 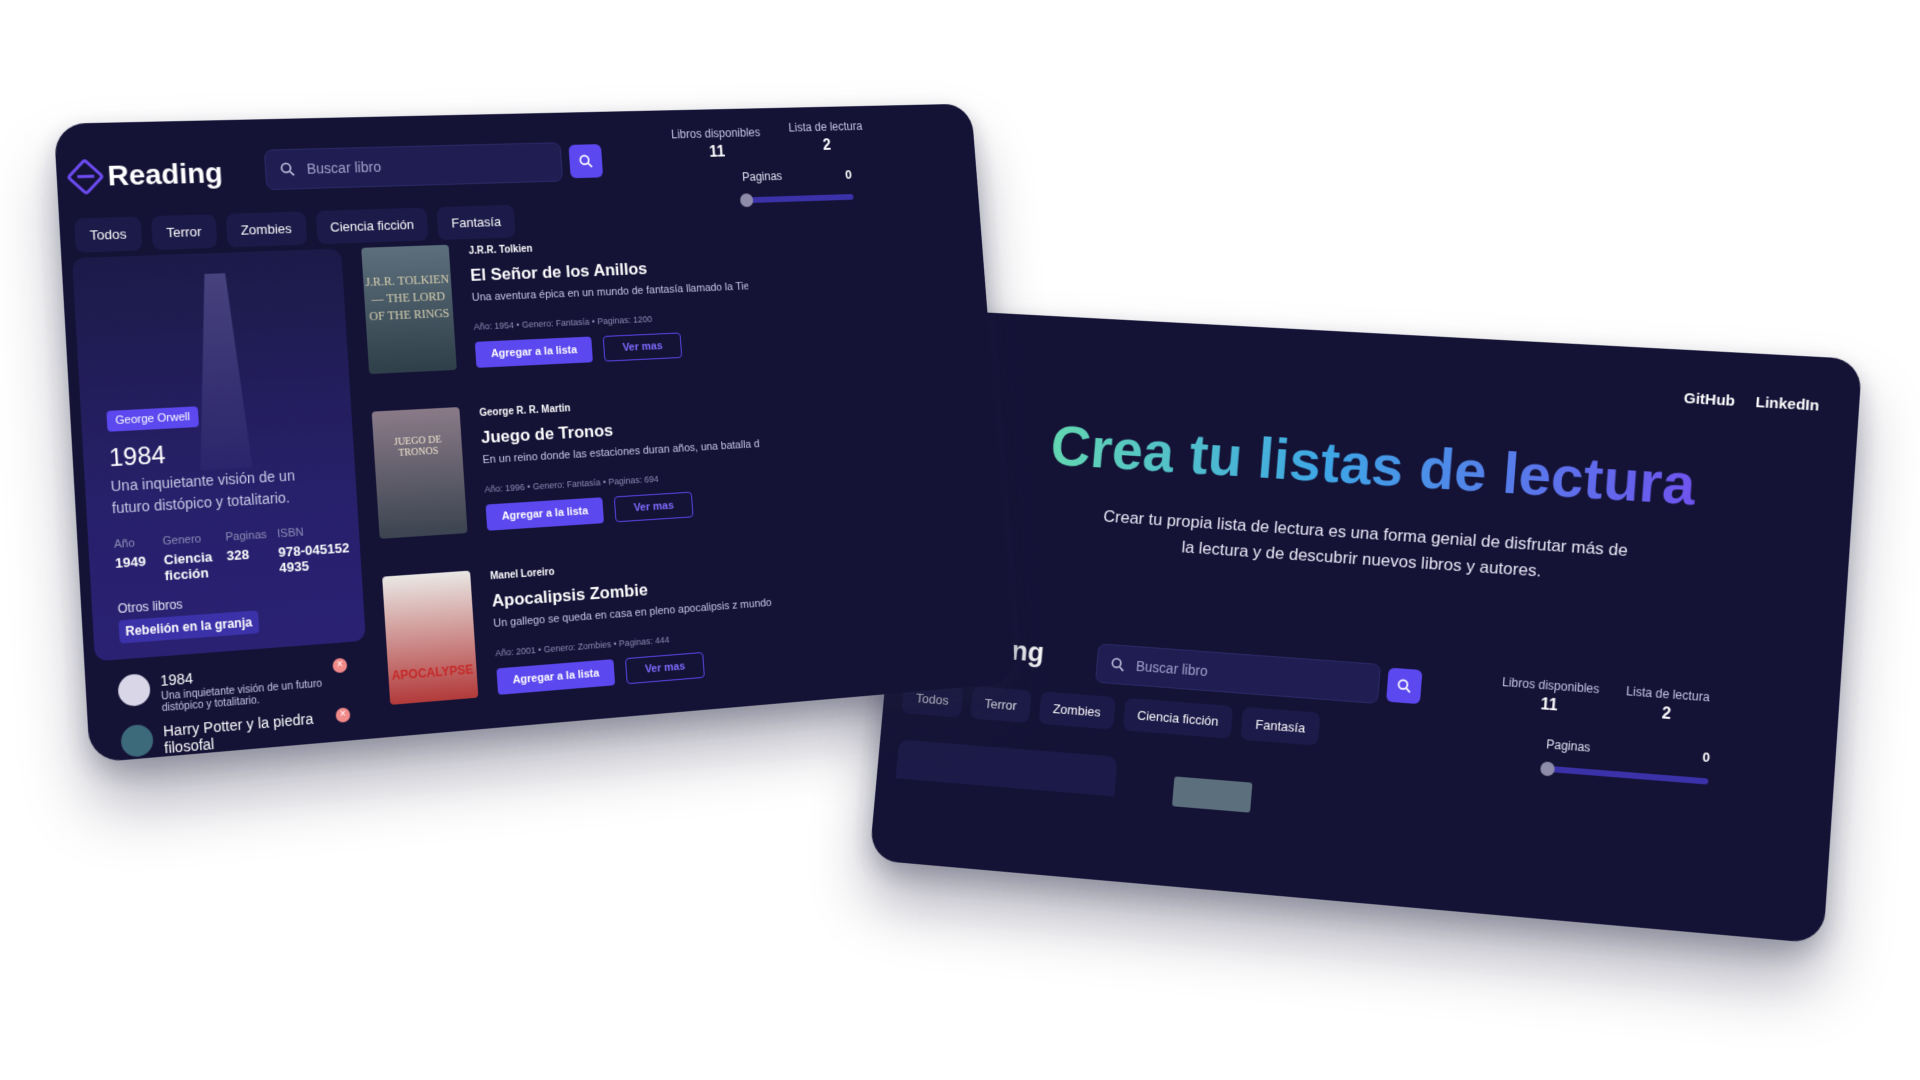 I want to click on hero-title: Crea tu listas de lectura, so click(x=1377, y=466).